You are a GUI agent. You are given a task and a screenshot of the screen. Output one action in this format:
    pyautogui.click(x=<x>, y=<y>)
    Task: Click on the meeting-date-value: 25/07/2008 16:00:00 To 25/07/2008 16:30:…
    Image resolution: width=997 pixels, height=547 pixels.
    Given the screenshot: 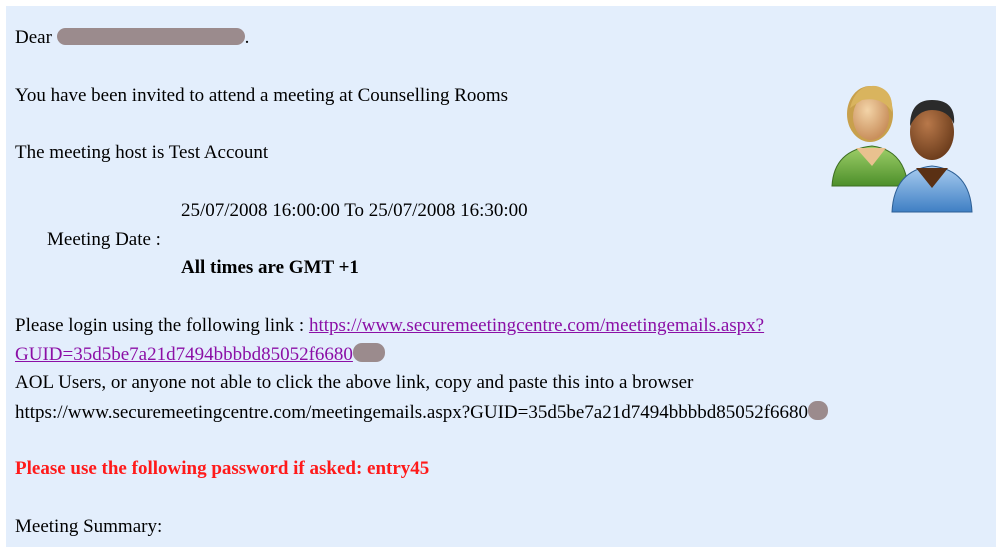 What is the action you would take?
    pyautogui.click(x=354, y=210)
    